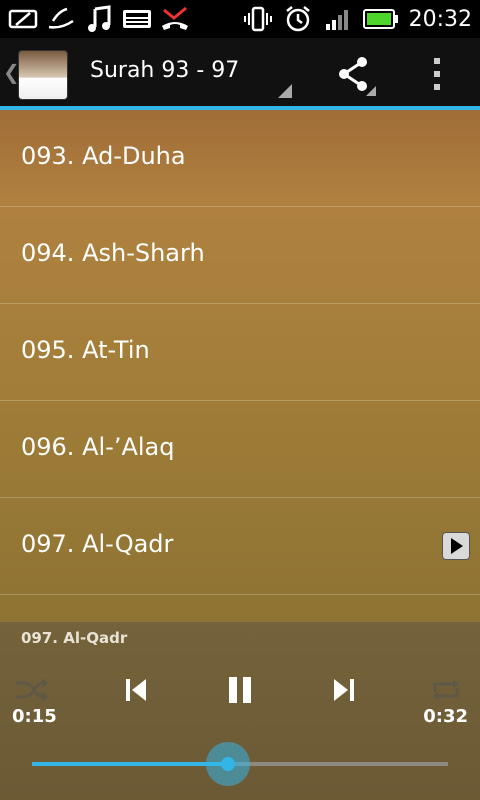 Image resolution: width=480 pixels, height=800 pixels. What do you see at coordinates (240, 19) in the screenshot?
I see `status-bar: 20:32` at bounding box center [240, 19].